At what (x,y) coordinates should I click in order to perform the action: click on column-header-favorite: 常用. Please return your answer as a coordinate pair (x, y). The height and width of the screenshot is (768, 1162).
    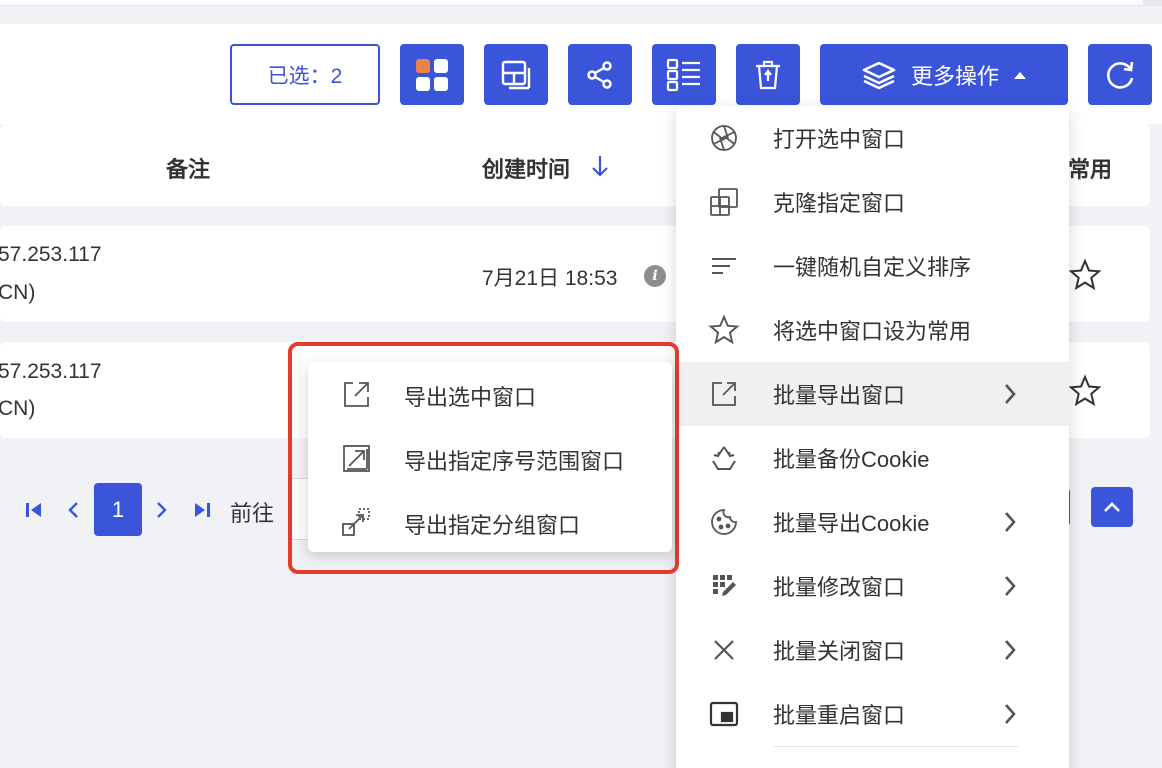
    Looking at the image, I should click on (1090, 168).